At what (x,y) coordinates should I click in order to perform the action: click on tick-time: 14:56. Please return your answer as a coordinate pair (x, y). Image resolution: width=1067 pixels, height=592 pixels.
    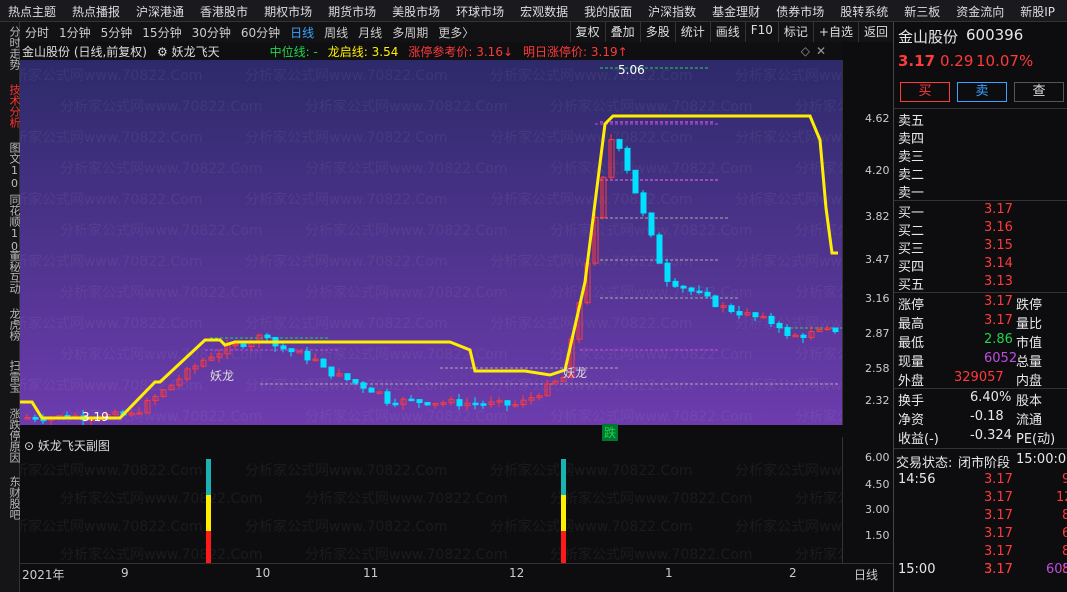
    Looking at the image, I should click on (917, 479).